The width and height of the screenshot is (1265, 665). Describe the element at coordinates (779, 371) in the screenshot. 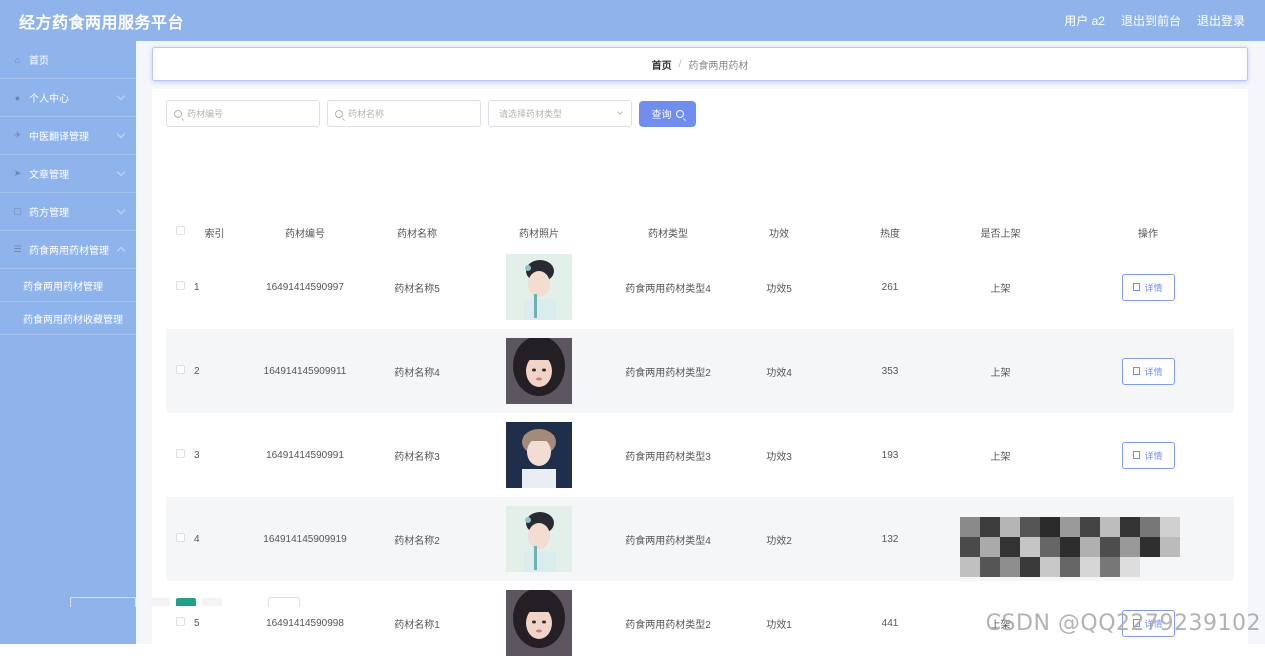

I see `cell-effect: 功效4` at that location.